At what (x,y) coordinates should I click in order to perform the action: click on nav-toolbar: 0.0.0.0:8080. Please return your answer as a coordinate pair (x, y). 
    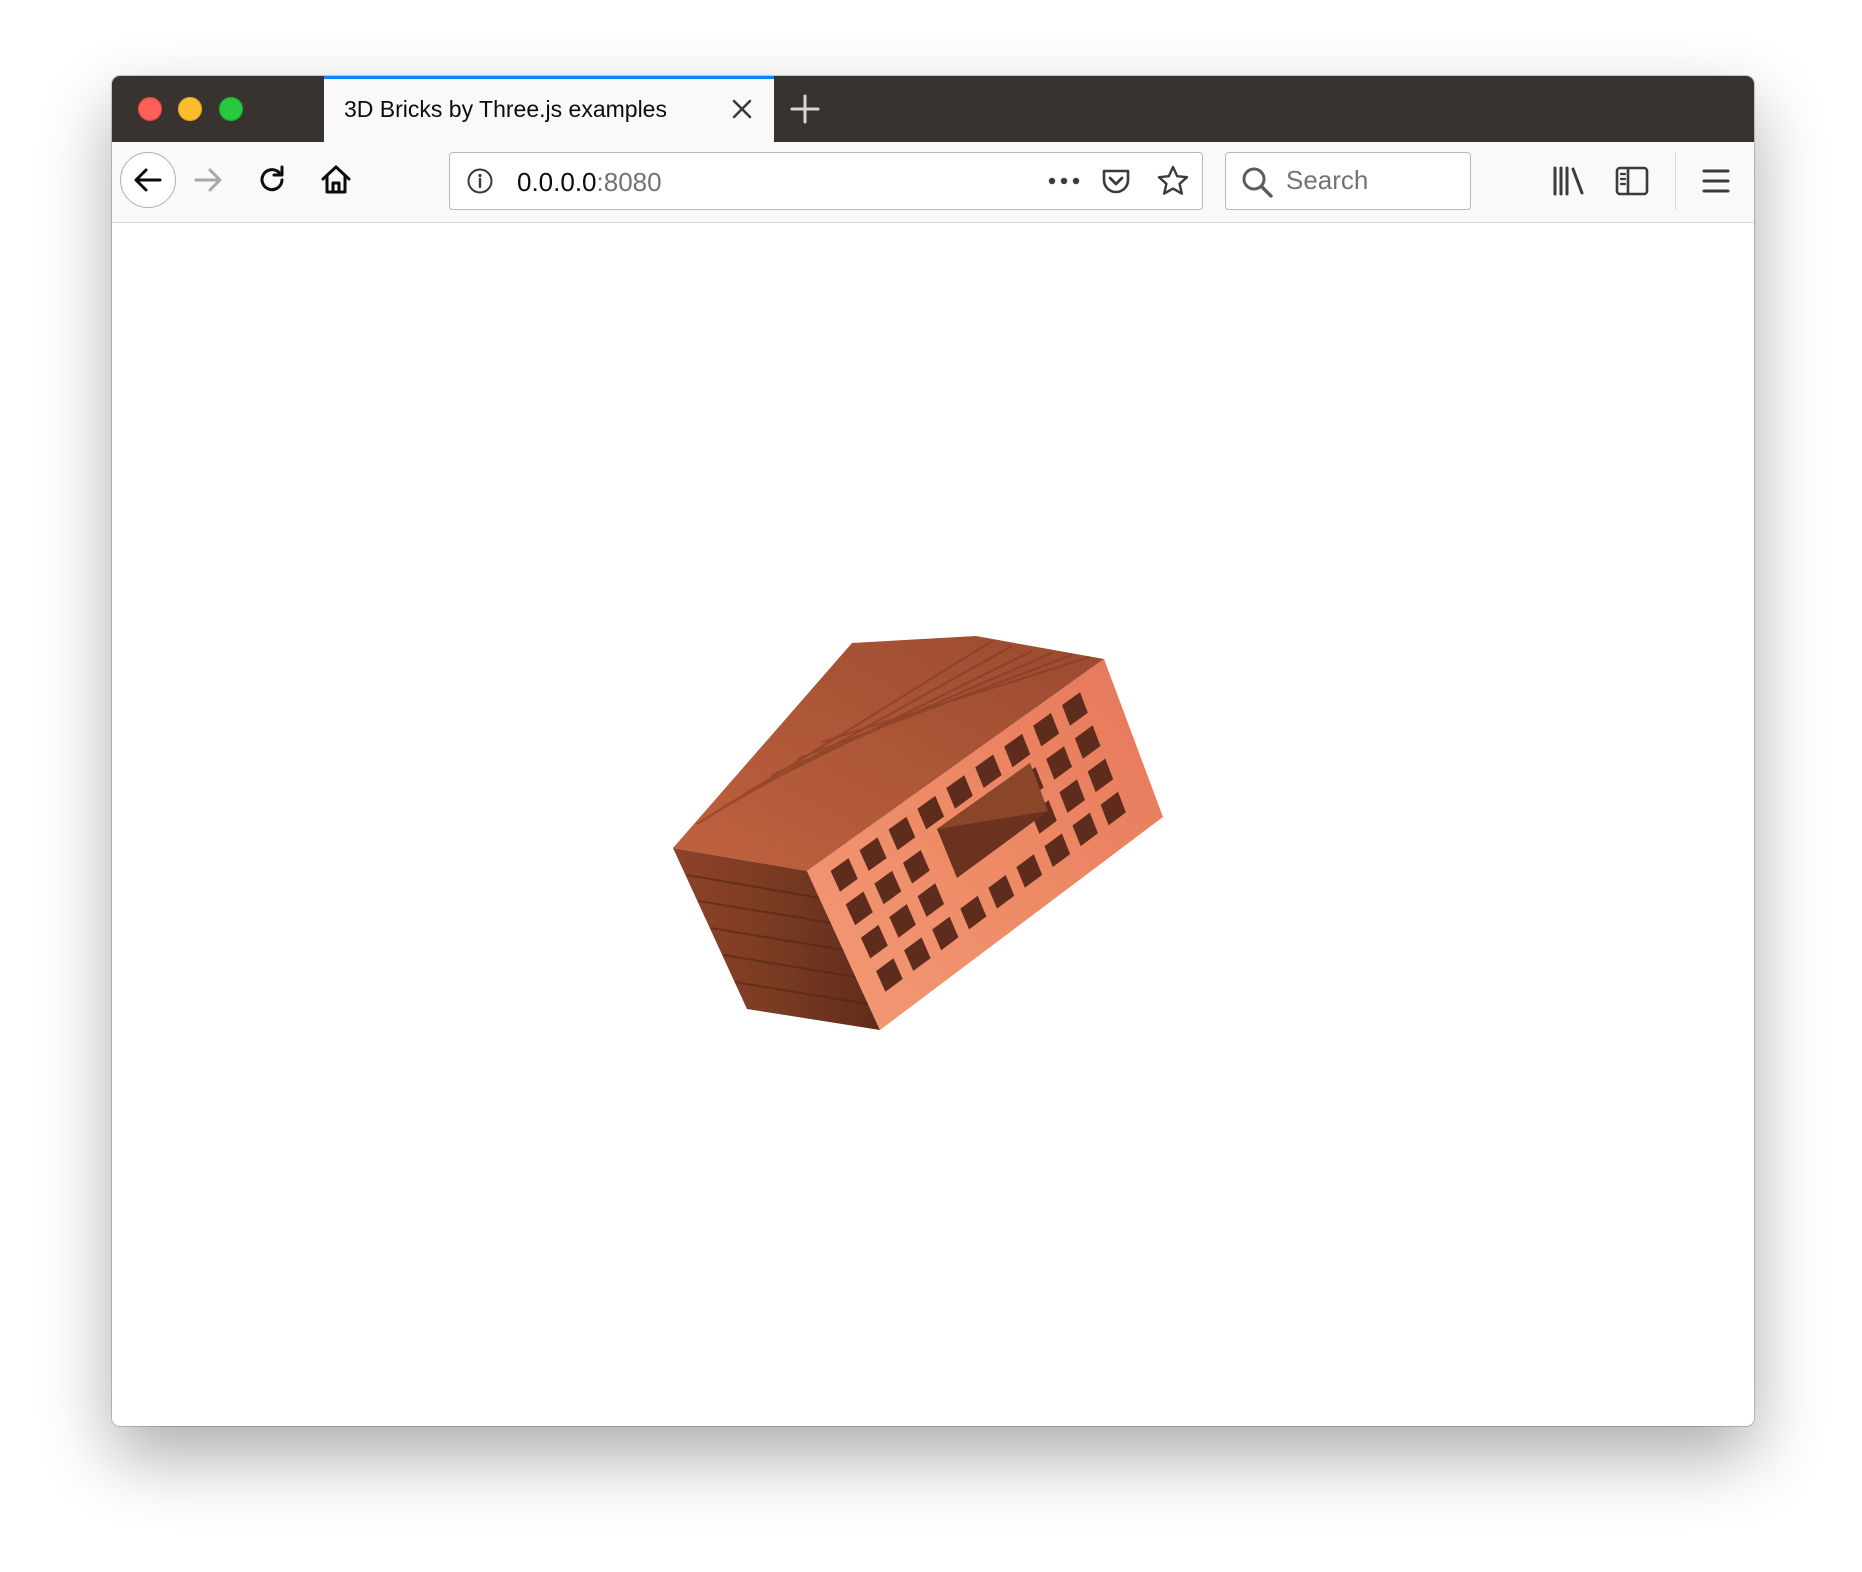
    Looking at the image, I should click on (933, 182).